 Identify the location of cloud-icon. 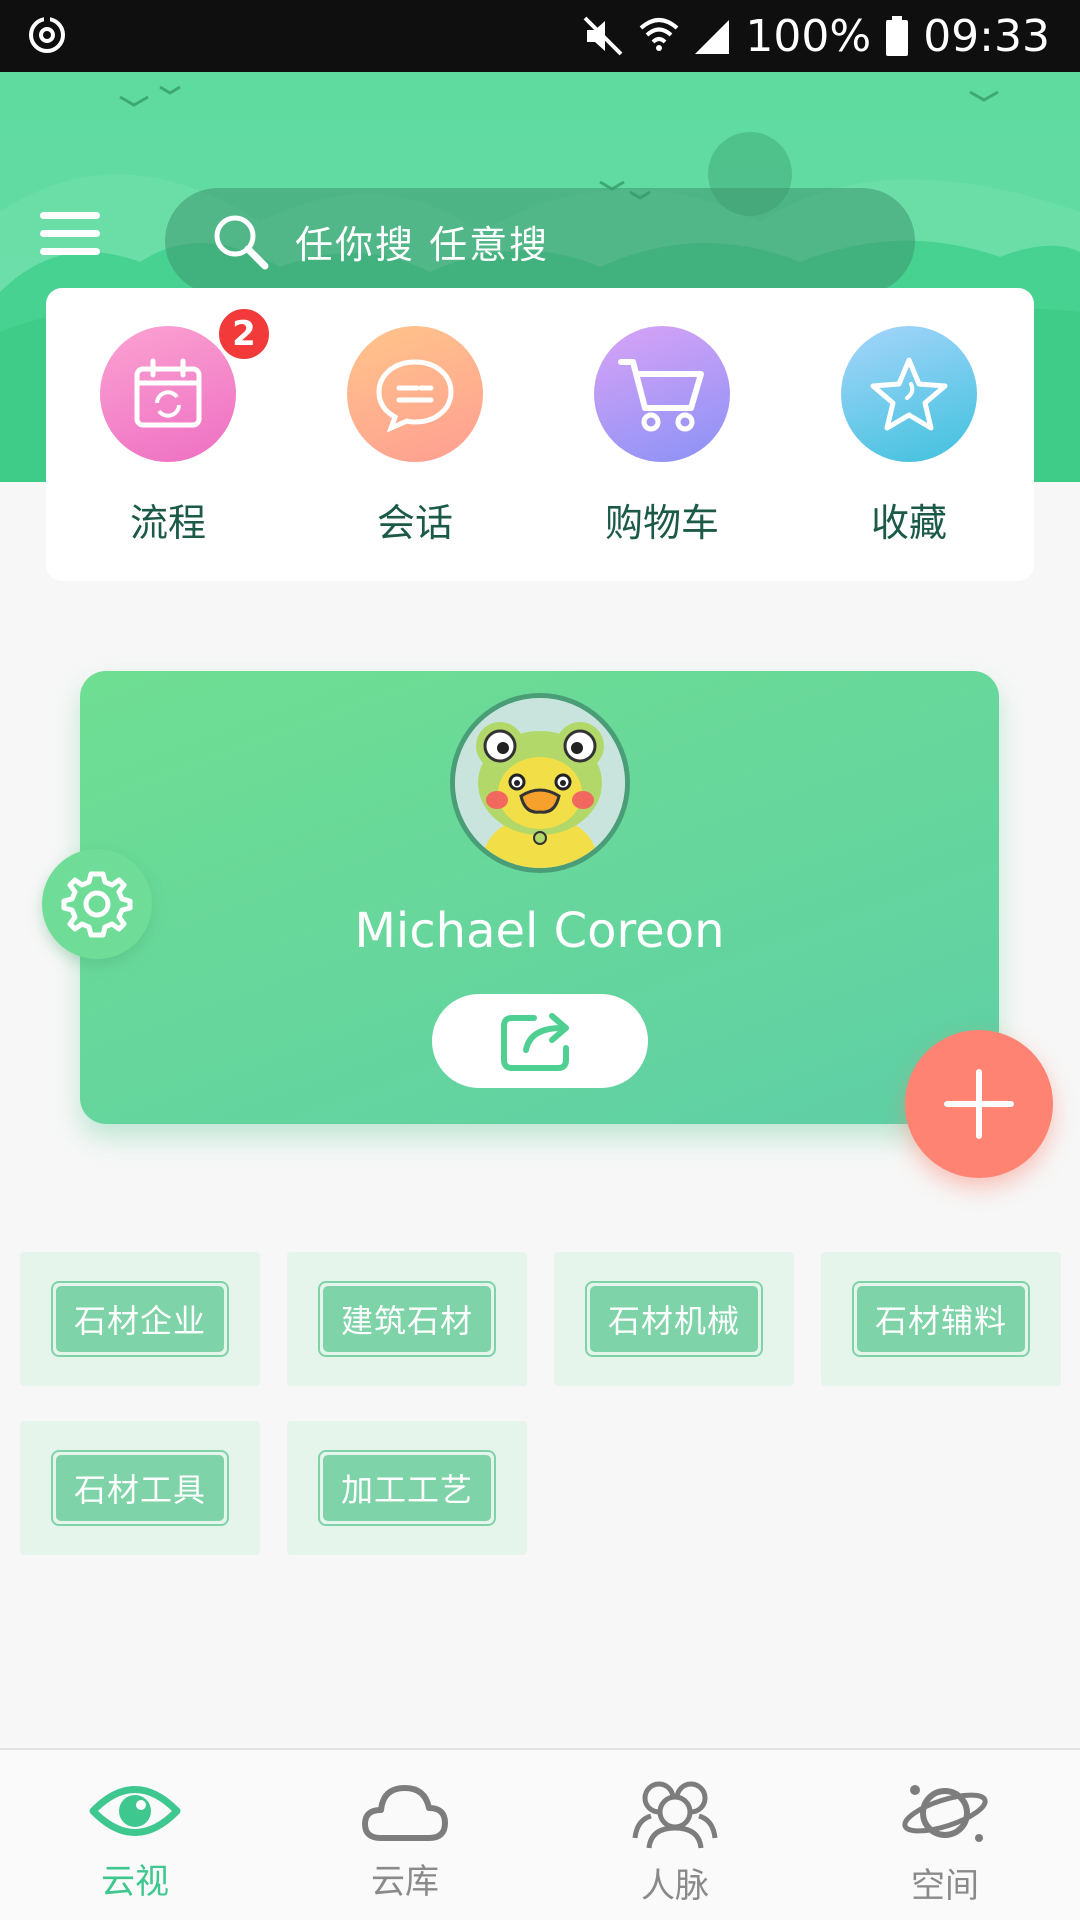
(405, 1813).